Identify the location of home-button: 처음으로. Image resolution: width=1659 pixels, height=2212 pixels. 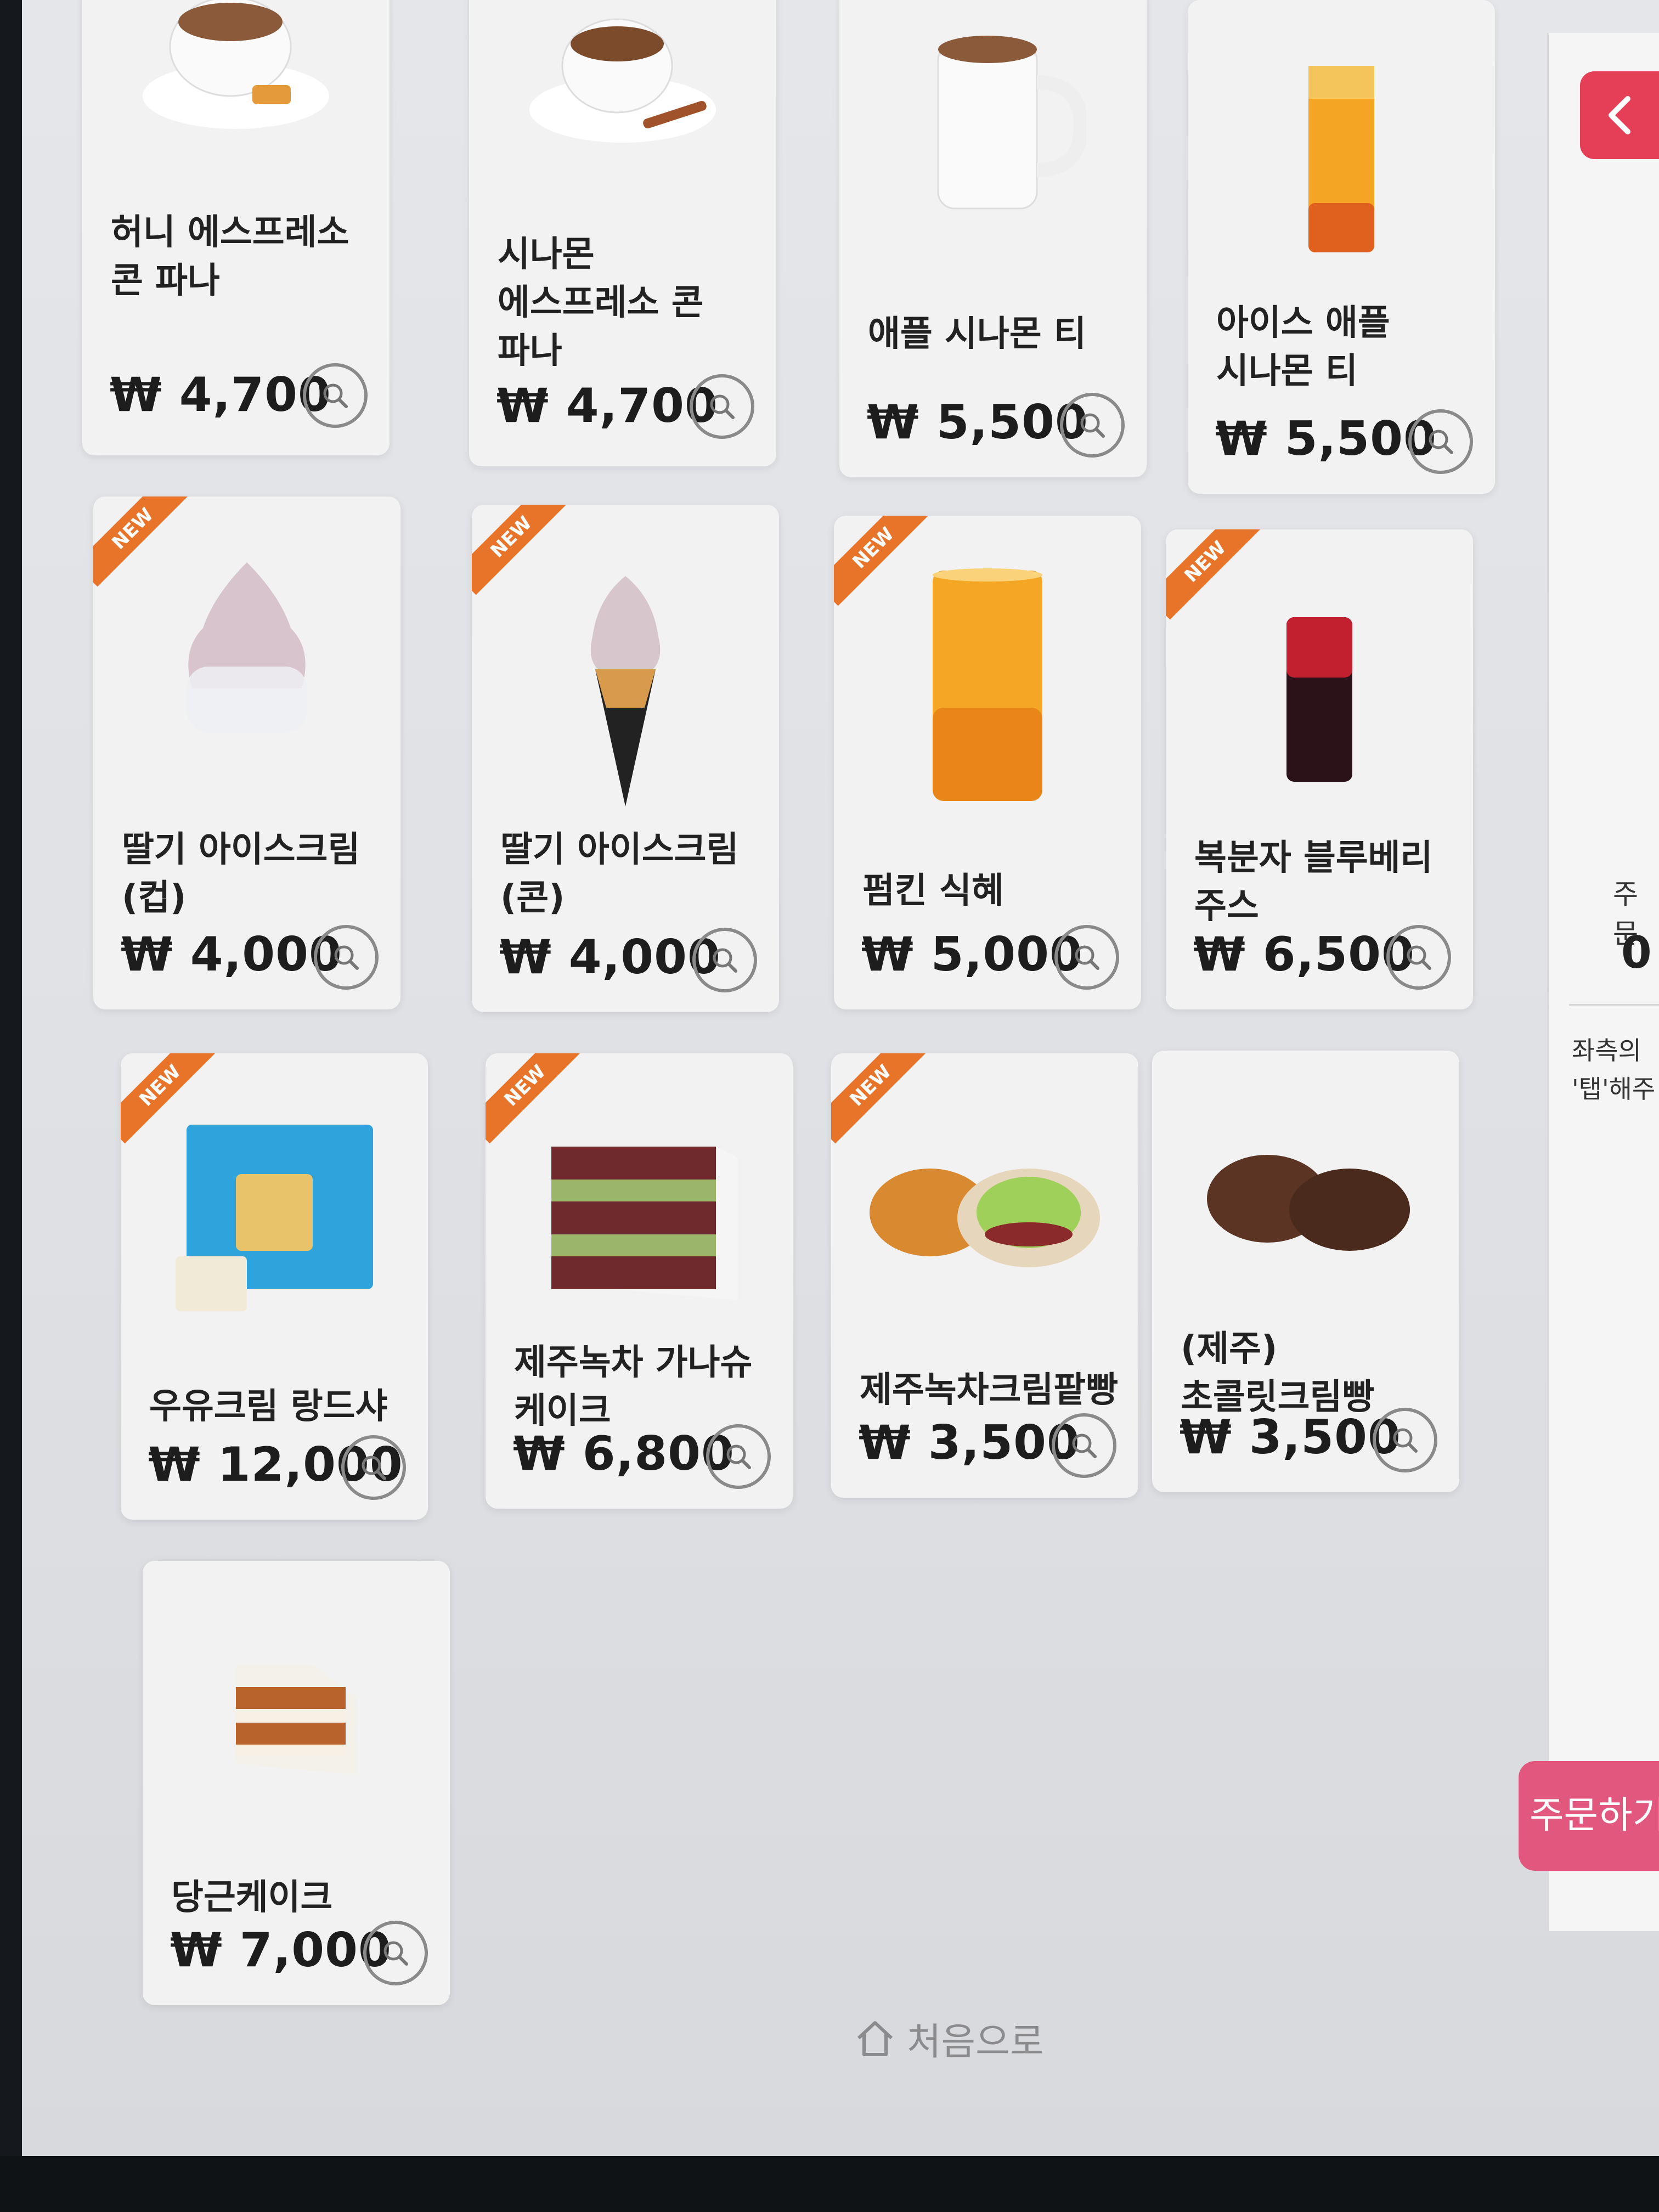
(948, 2039).